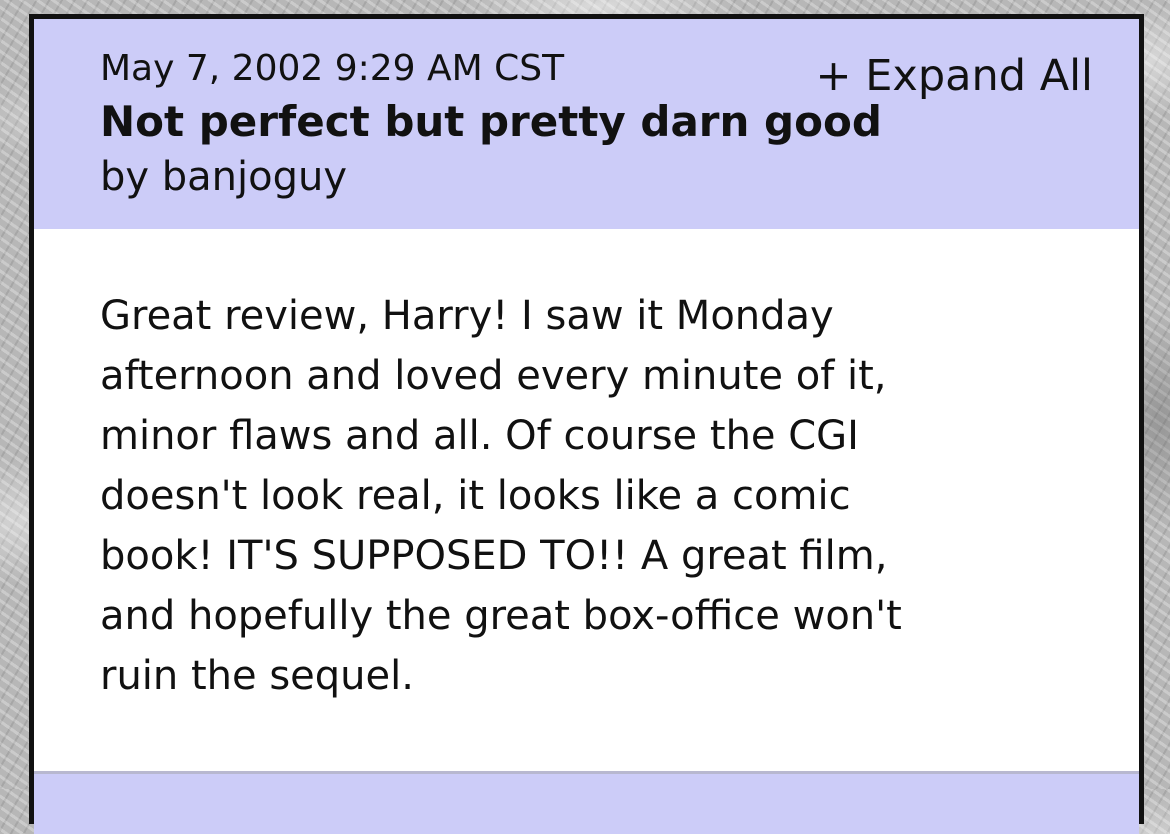 This screenshot has width=1170, height=834. Describe the element at coordinates (467, 316) in the screenshot. I see `comment-body-line: Great review, Harry! I saw it Monday` at that location.